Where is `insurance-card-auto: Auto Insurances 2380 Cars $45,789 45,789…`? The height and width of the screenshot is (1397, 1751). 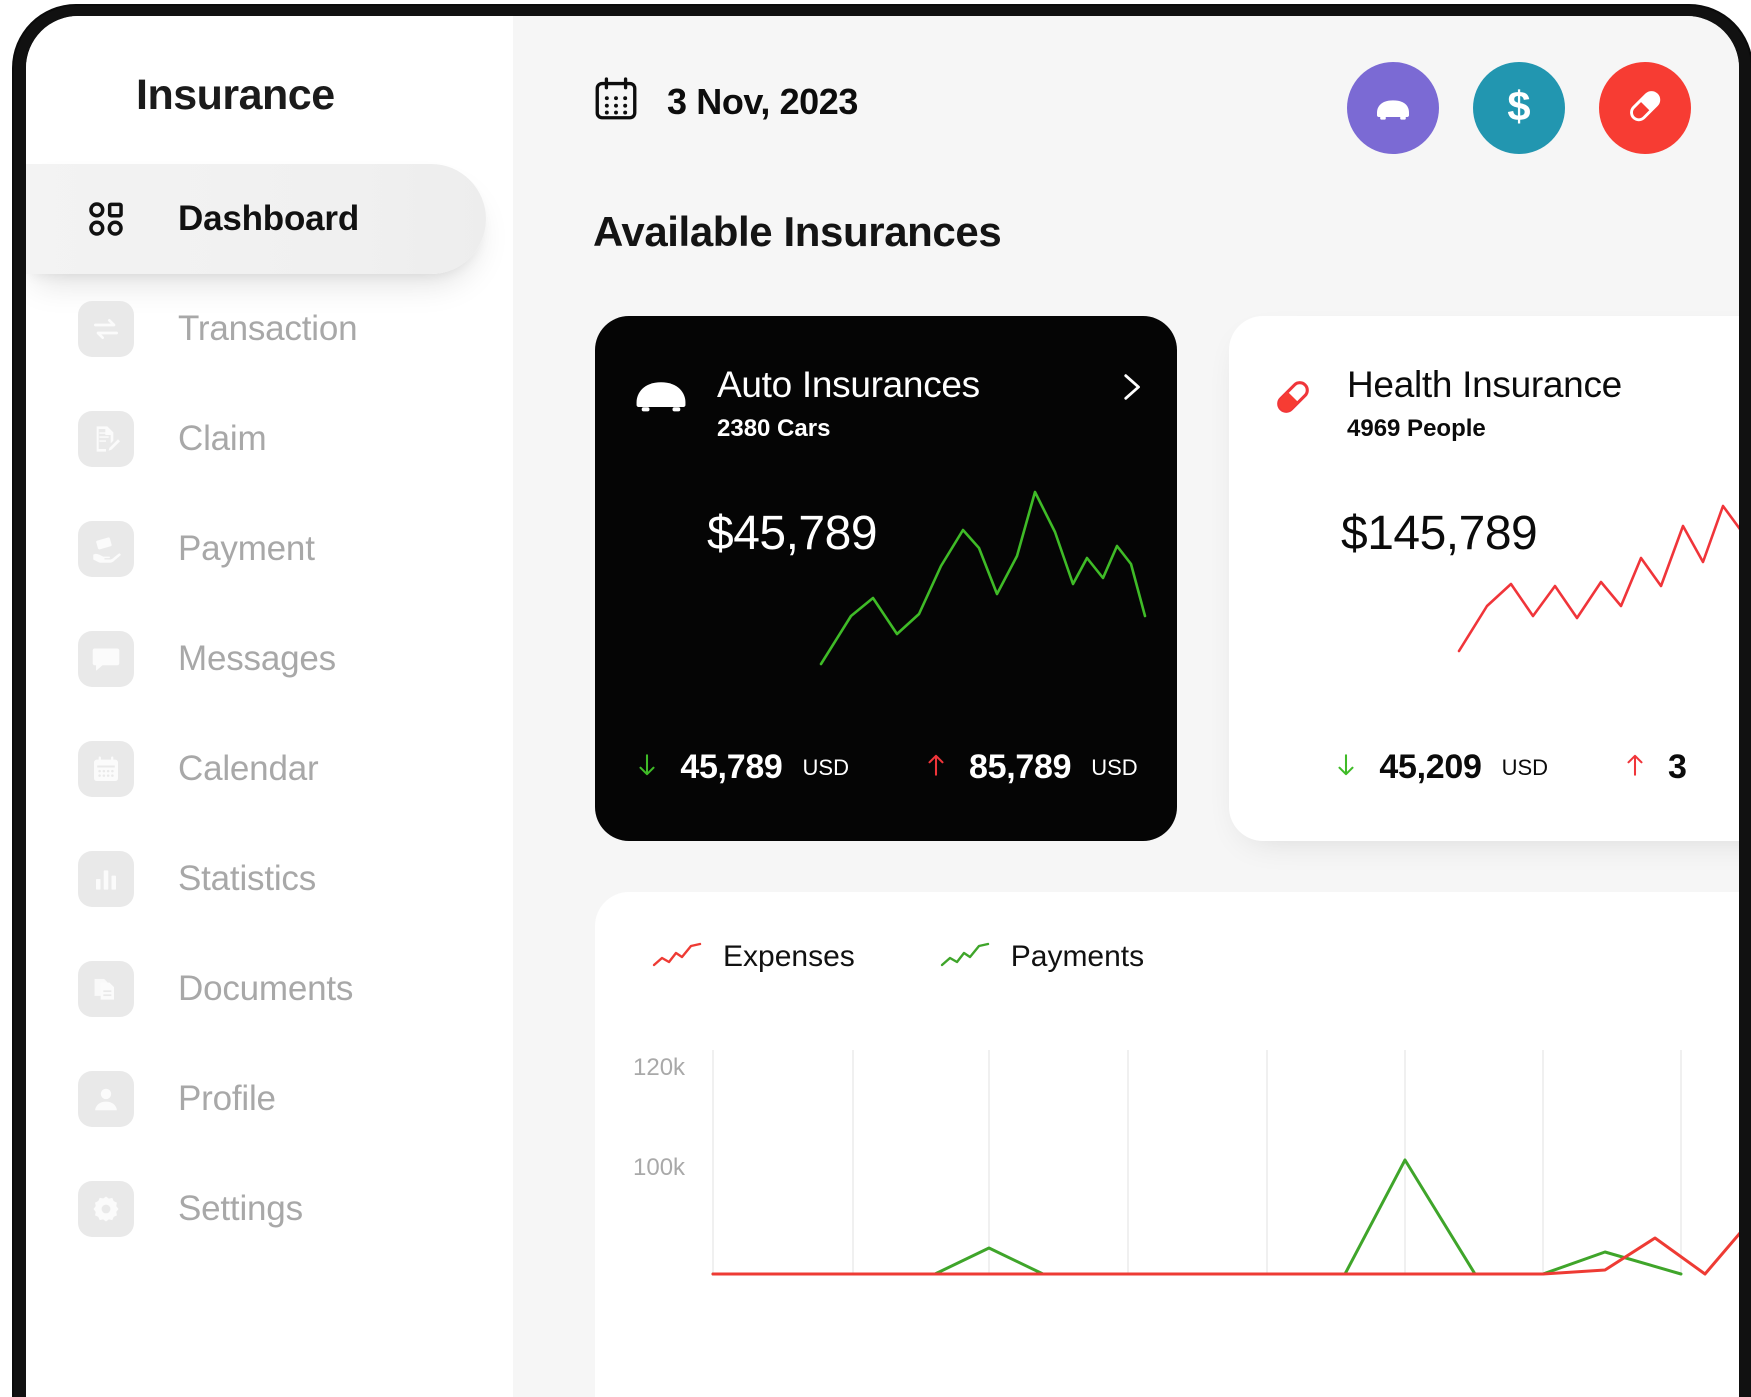 insurance-card-auto: Auto Insurances 2380 Cars $45,789 45,789… is located at coordinates (886, 578).